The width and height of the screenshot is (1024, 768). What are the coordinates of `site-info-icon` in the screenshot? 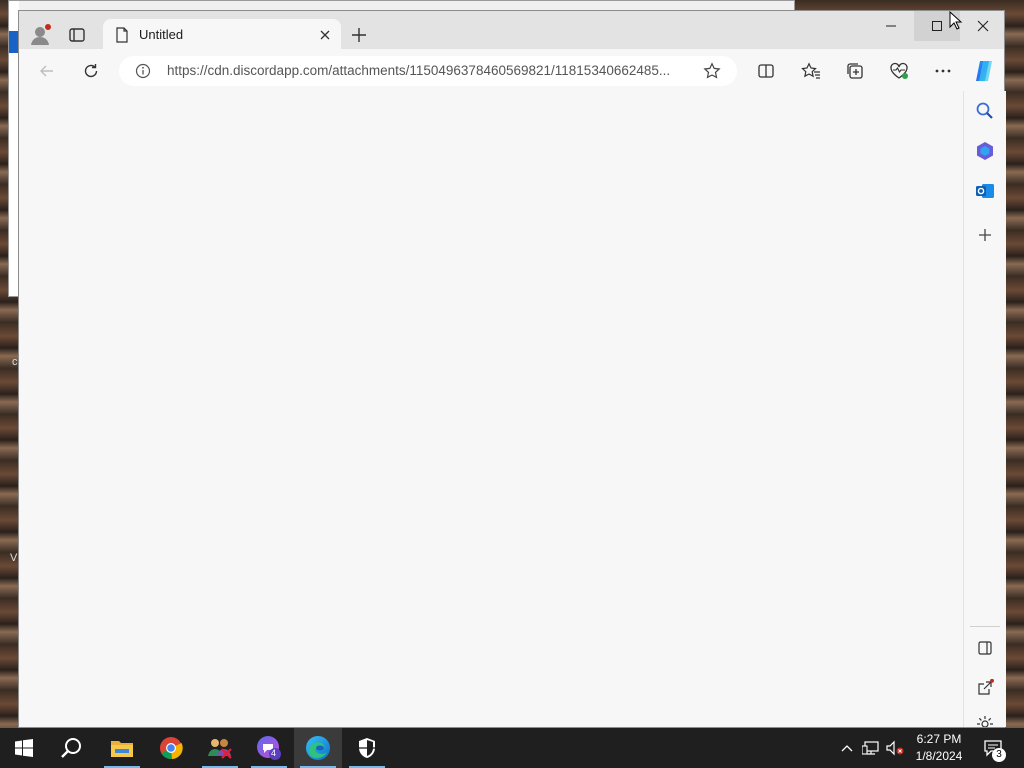 It's located at (143, 71).